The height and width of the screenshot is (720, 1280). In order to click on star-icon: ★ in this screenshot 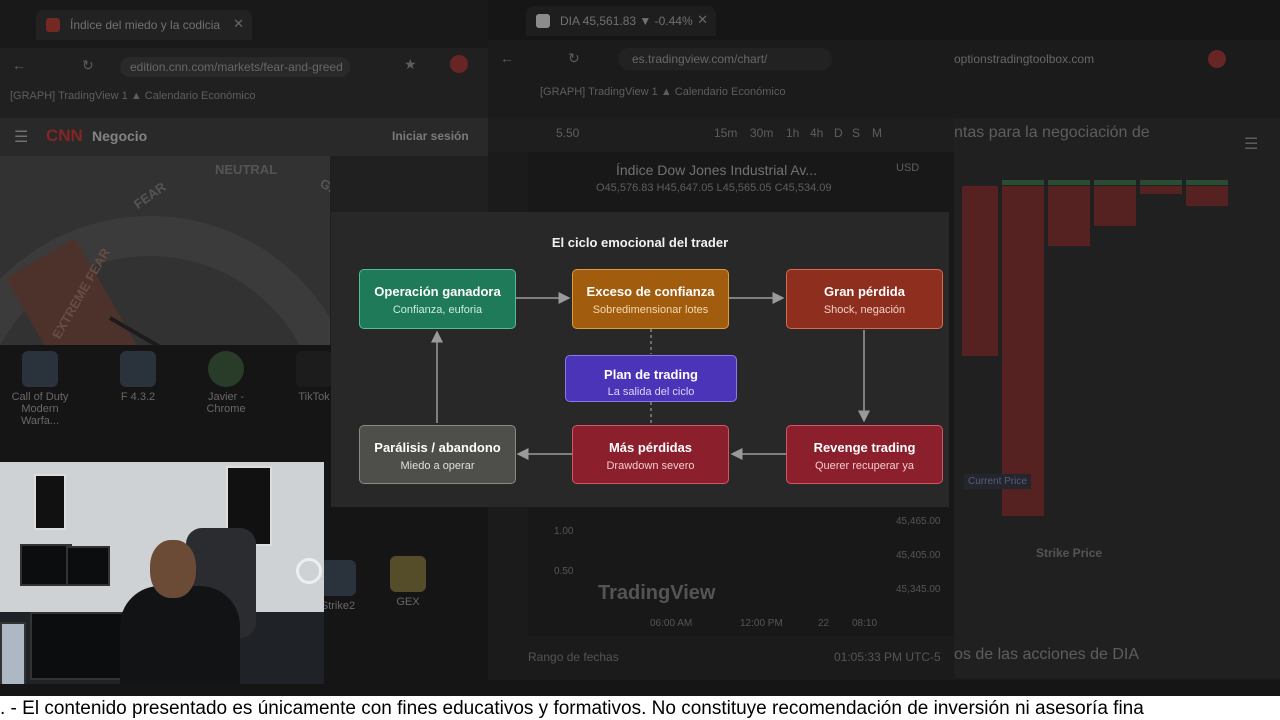, I will do `click(410, 64)`.